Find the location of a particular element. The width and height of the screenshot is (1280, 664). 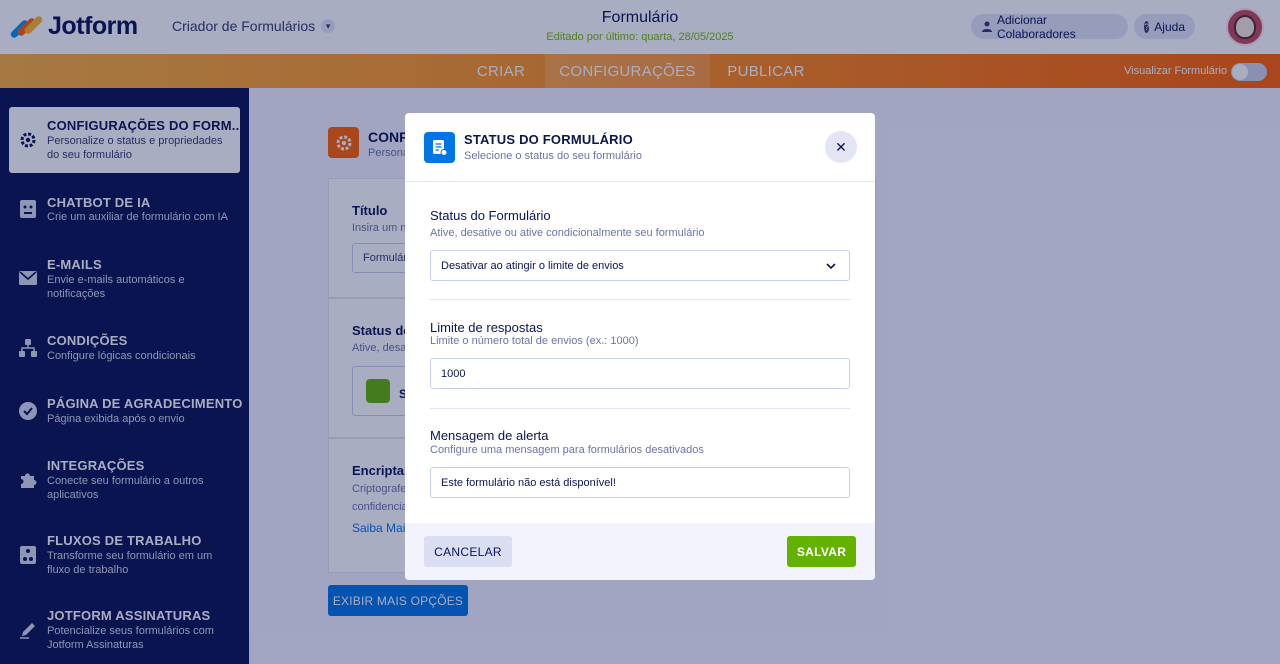

save-button: SALVAR is located at coordinates (821, 551).